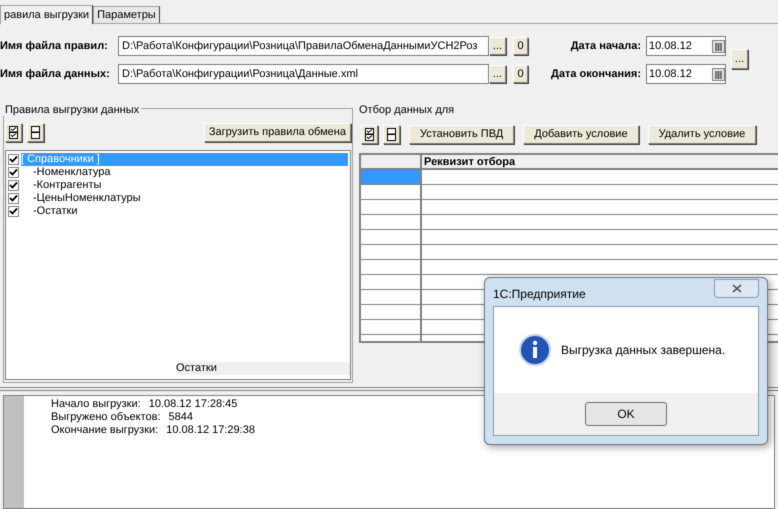  What do you see at coordinates (126, 14) in the screenshot?
I see `tab: Параметры` at bounding box center [126, 14].